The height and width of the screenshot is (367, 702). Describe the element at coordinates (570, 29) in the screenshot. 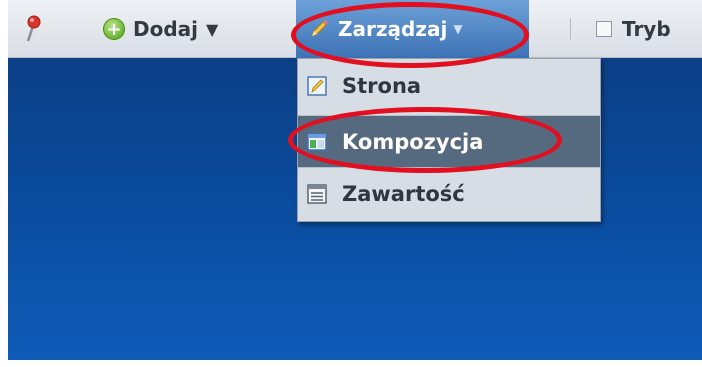

I see `toolbar-divider` at that location.